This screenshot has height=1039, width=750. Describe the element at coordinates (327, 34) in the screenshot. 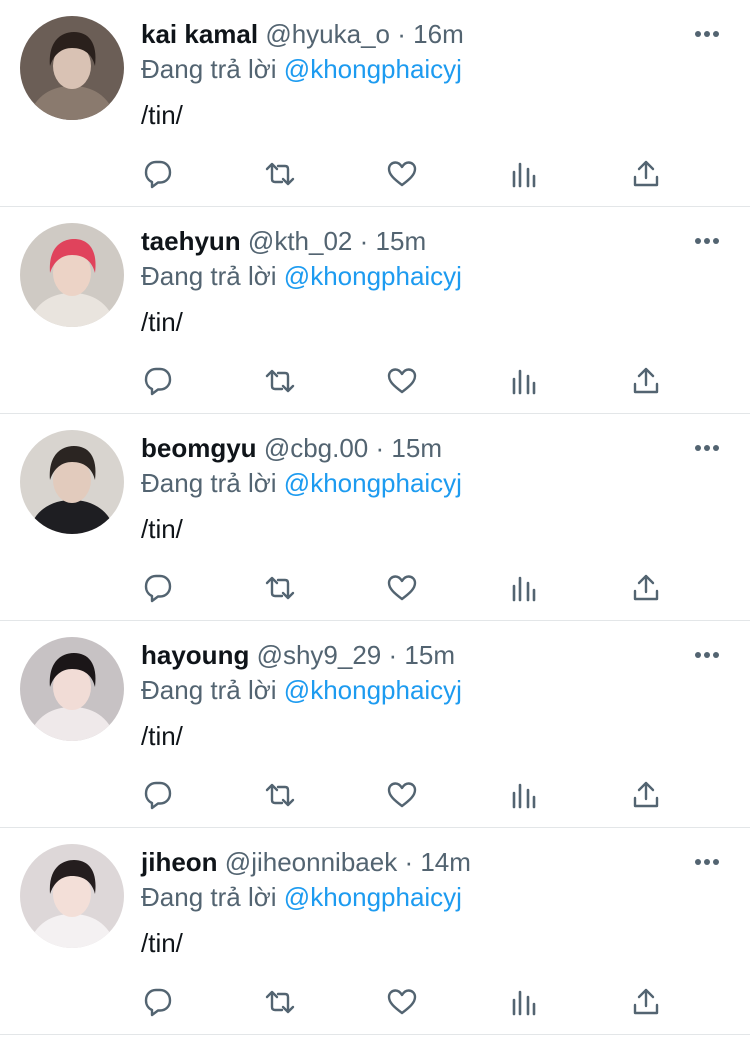

I see `user-handle: @hyuka_o` at that location.